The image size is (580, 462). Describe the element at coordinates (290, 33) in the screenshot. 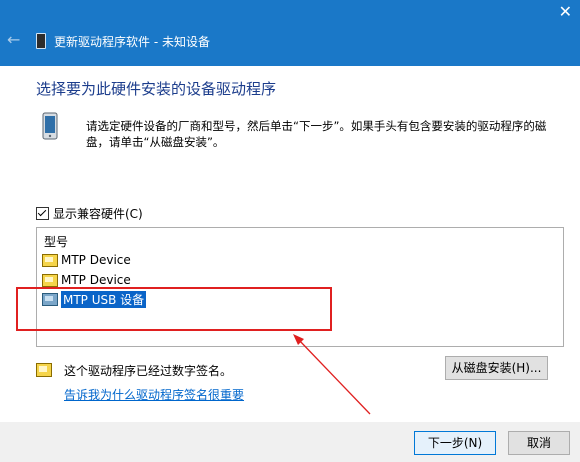

I see `title-bar: ✕ ← 更新驱动程序软件 - 未知设备` at that location.